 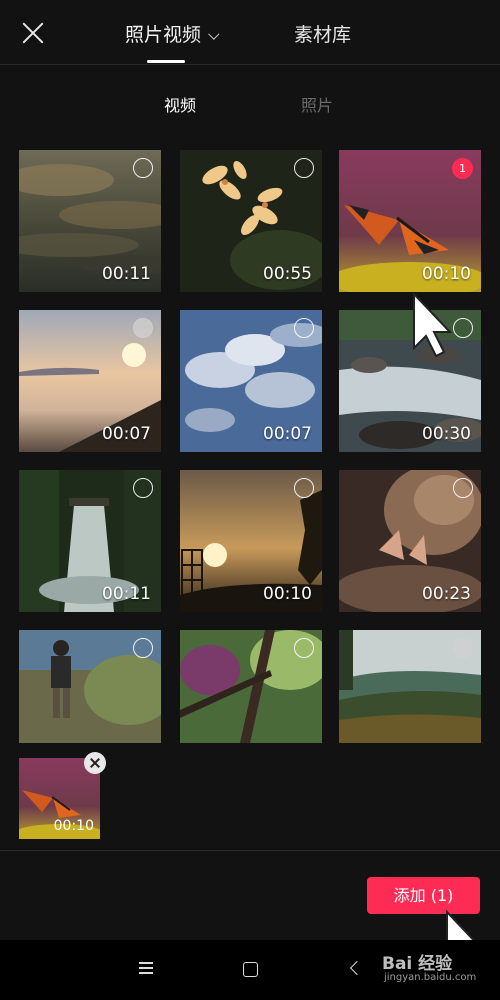 I want to click on tab-photos-videos-label: 照片视频, so click(x=163, y=35).